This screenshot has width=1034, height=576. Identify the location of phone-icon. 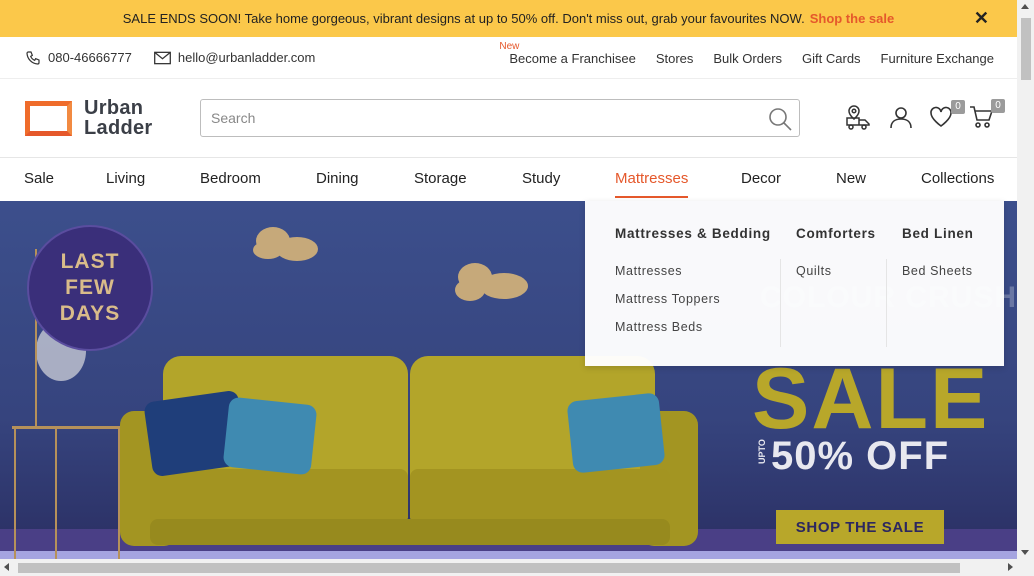
(33, 57).